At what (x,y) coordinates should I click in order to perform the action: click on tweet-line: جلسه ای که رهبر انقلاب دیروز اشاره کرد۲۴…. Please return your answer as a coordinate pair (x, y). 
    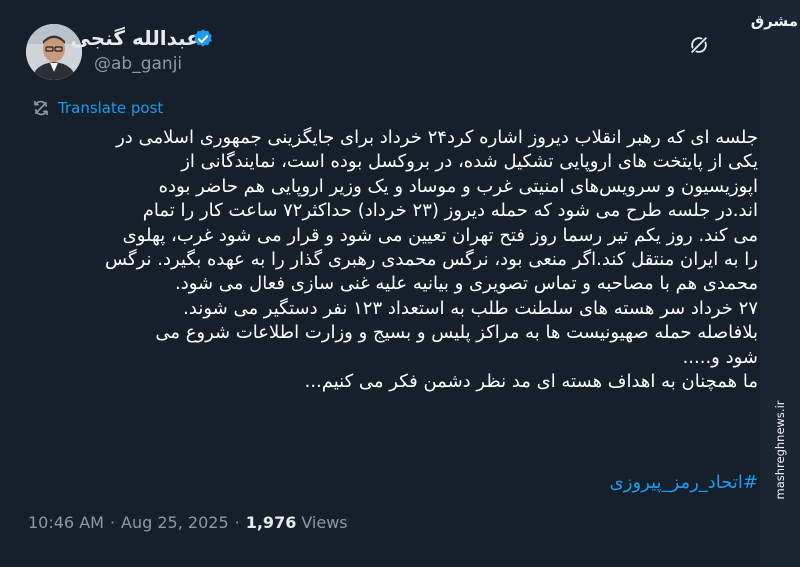
    Looking at the image, I should click on (437, 137).